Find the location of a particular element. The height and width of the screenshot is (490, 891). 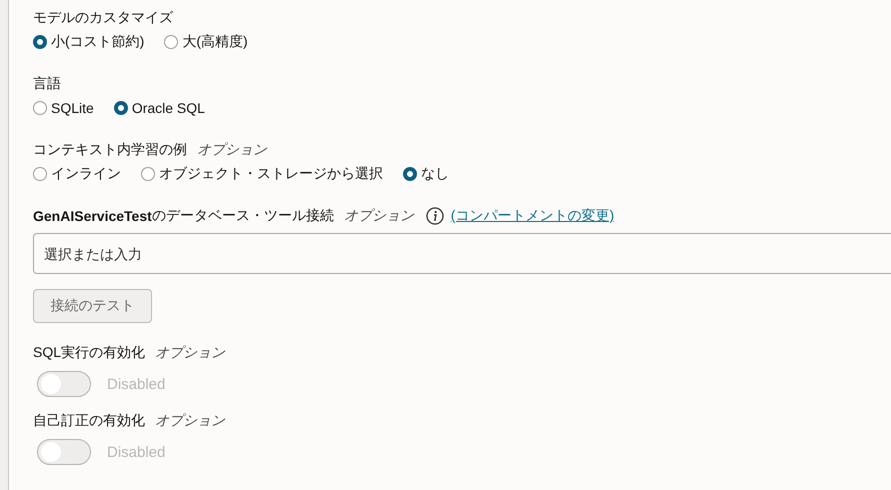

field-label: SQL実行の有効化 is located at coordinates (89, 353).